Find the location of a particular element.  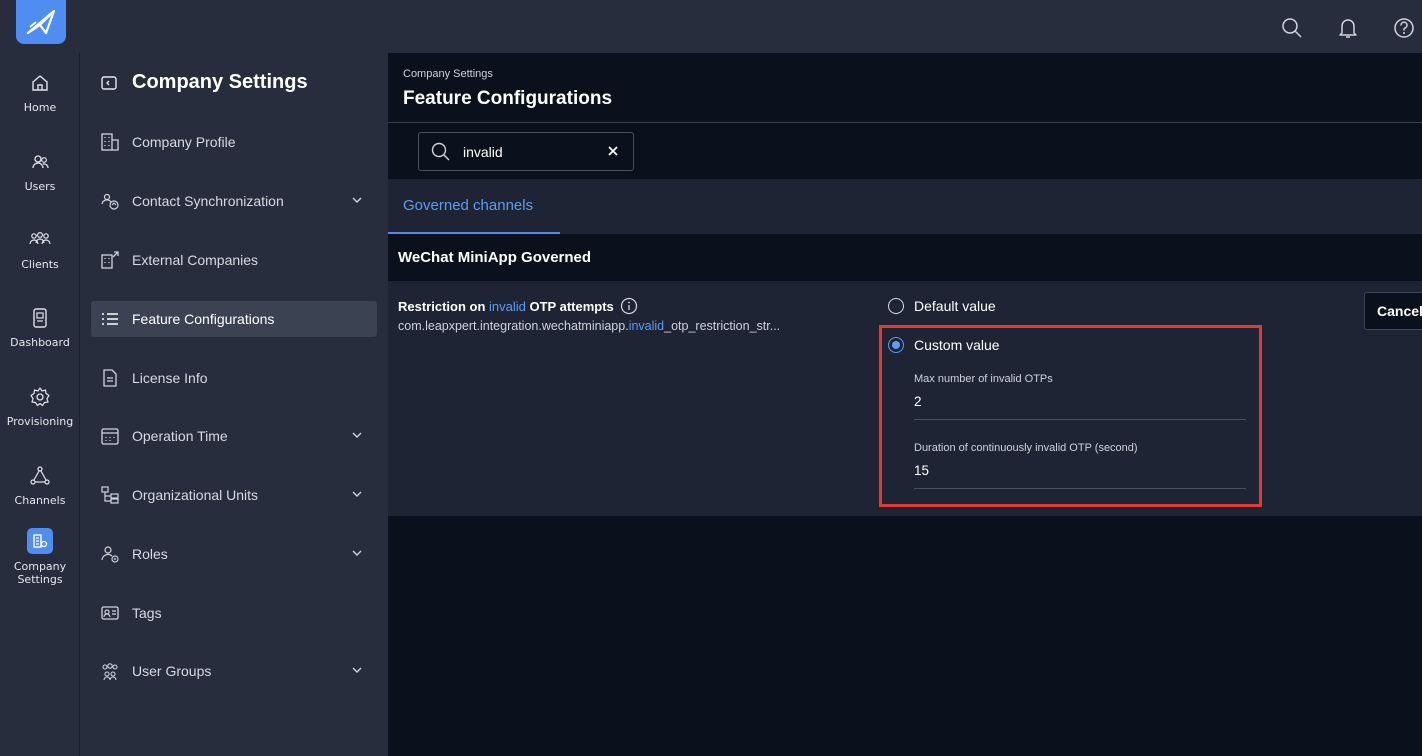

bell-icon is located at coordinates (1348, 28).